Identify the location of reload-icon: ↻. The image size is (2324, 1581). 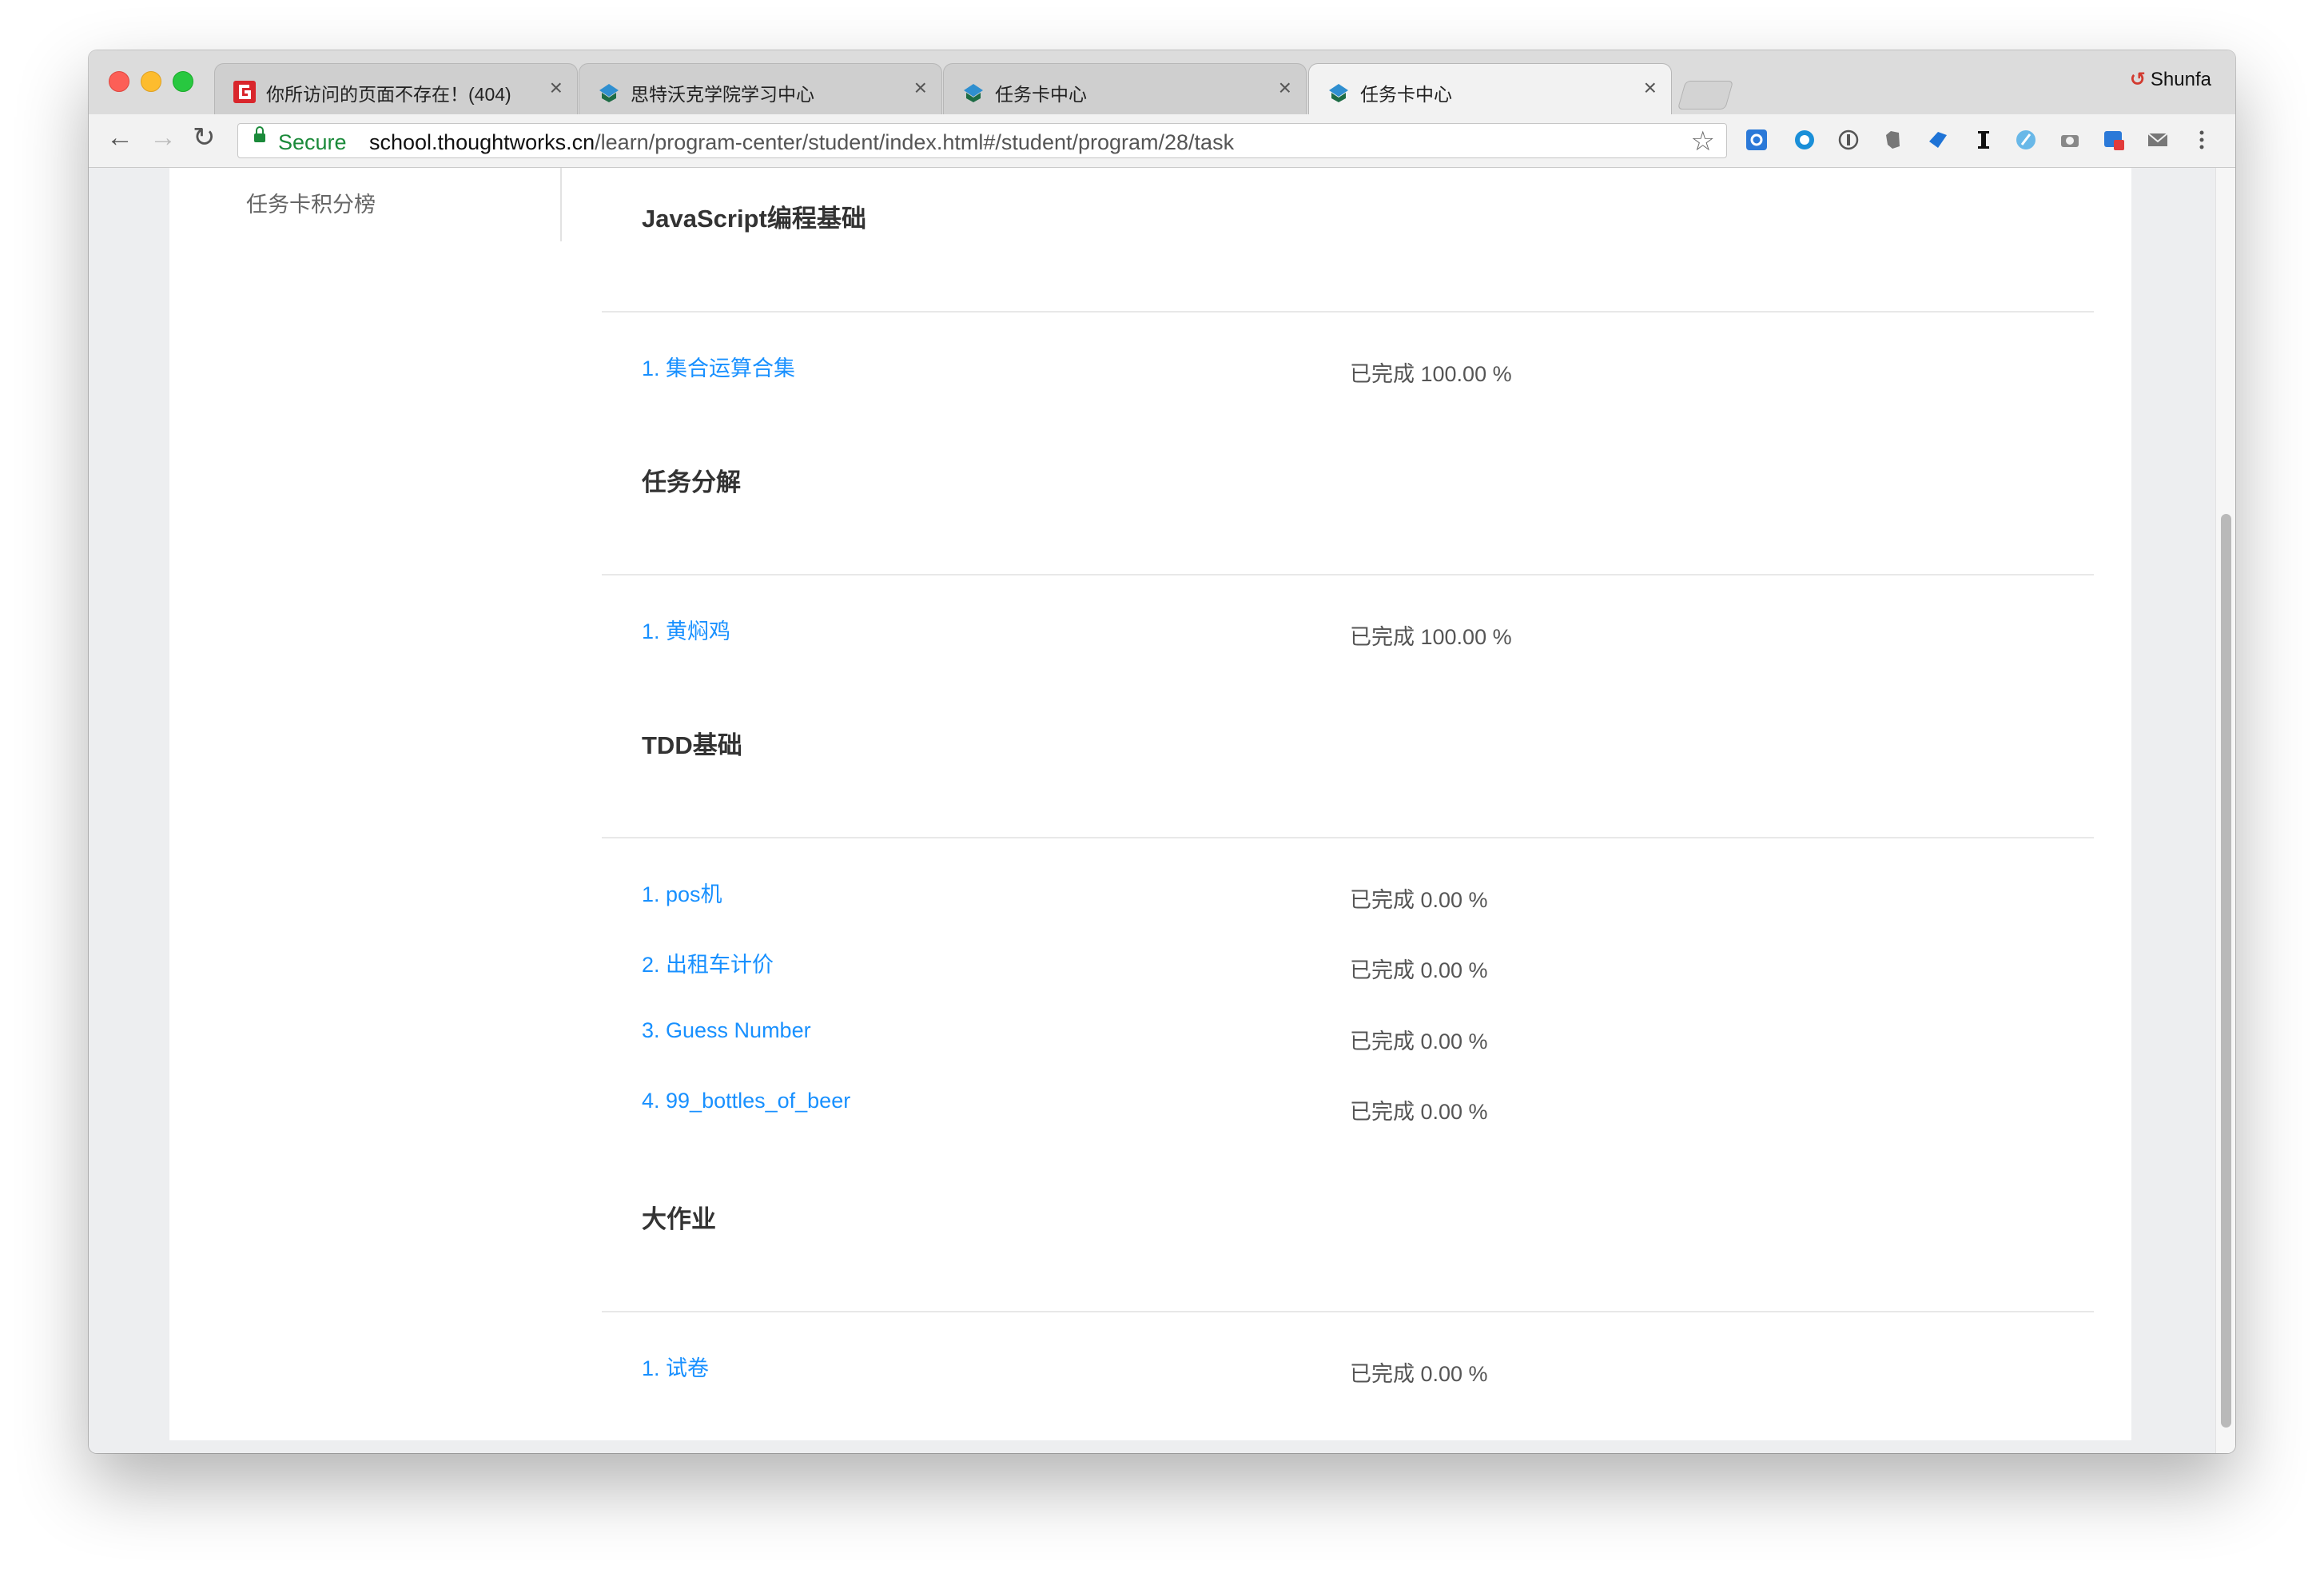
(204, 137).